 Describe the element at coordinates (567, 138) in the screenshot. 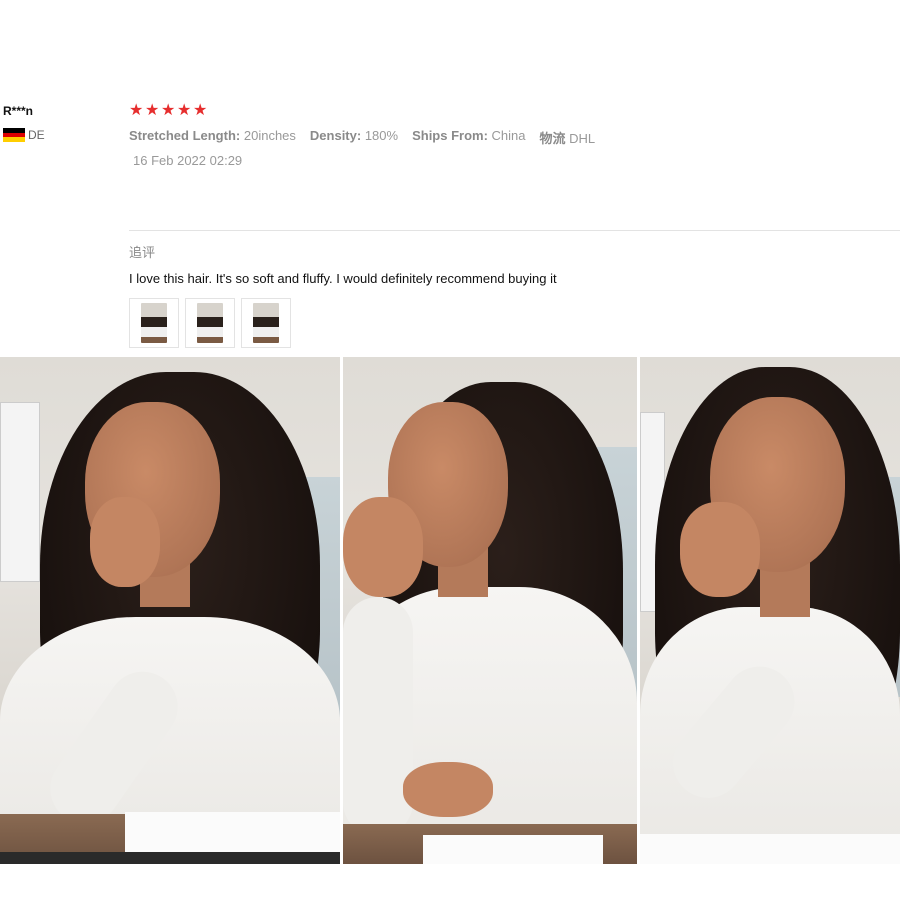

I see `spec-item: 物流 DHL` at that location.